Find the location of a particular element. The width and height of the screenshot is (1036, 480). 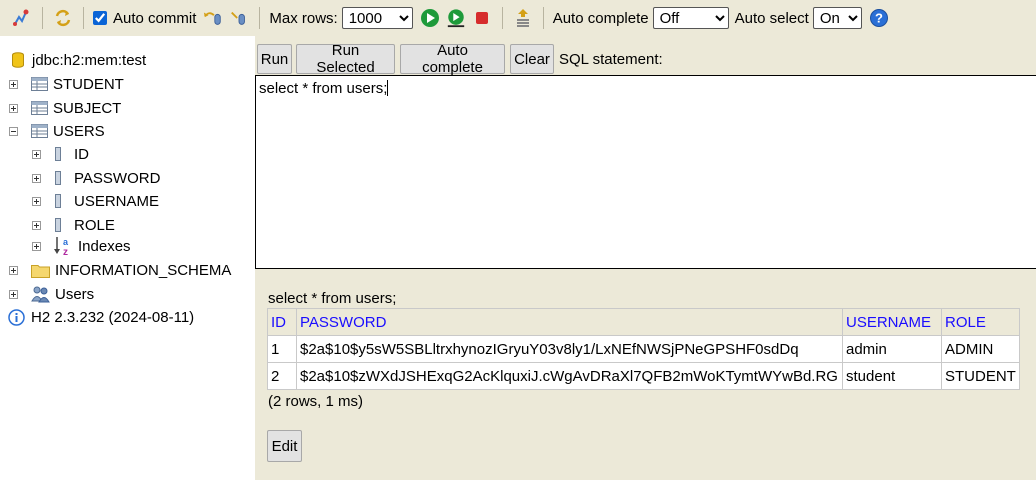

svg-text: z is located at coordinates (65, 251).